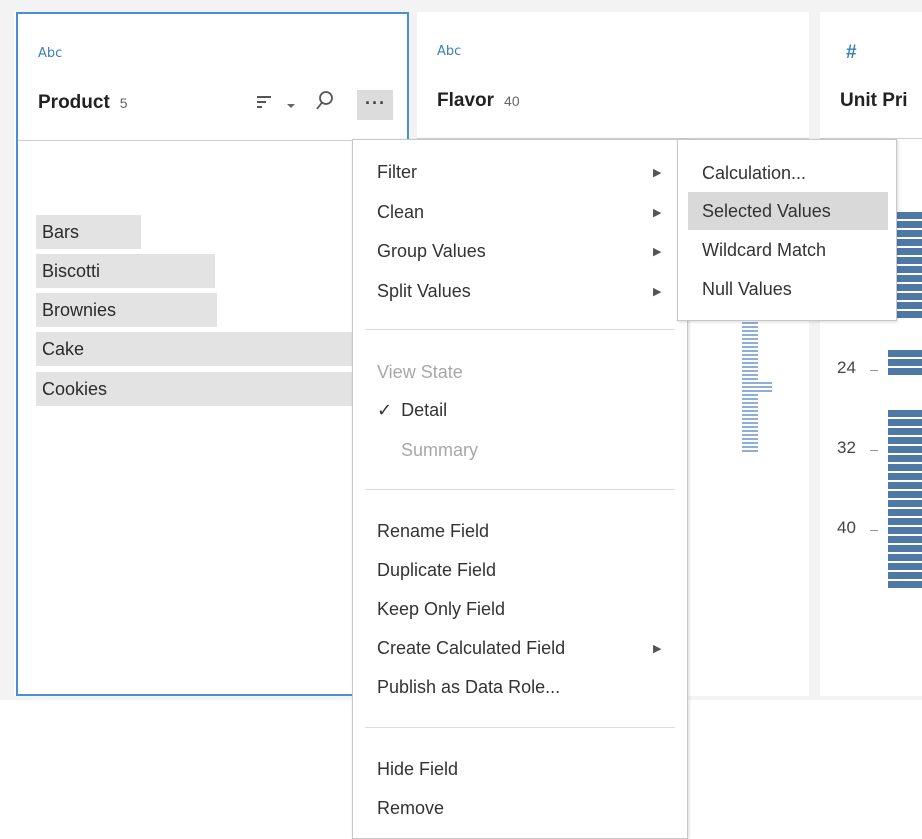 The image size is (922, 839). I want to click on menu-section-view-state: View State, so click(420, 372).